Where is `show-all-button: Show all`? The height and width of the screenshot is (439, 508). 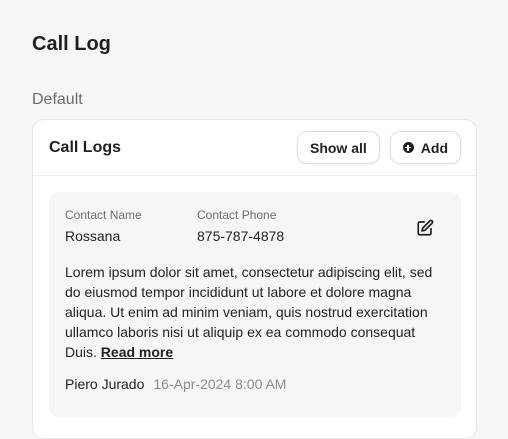
show-all-button: Show all is located at coordinates (338, 147).